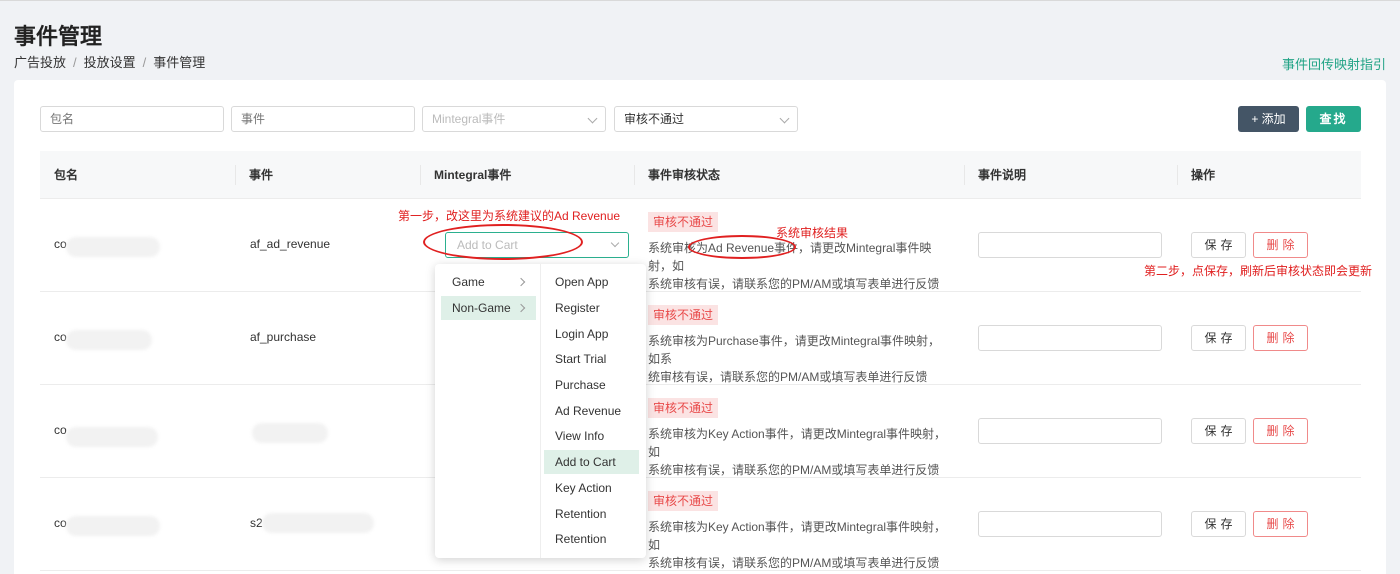  I want to click on event-name: af_ad_revenue, so click(290, 244).